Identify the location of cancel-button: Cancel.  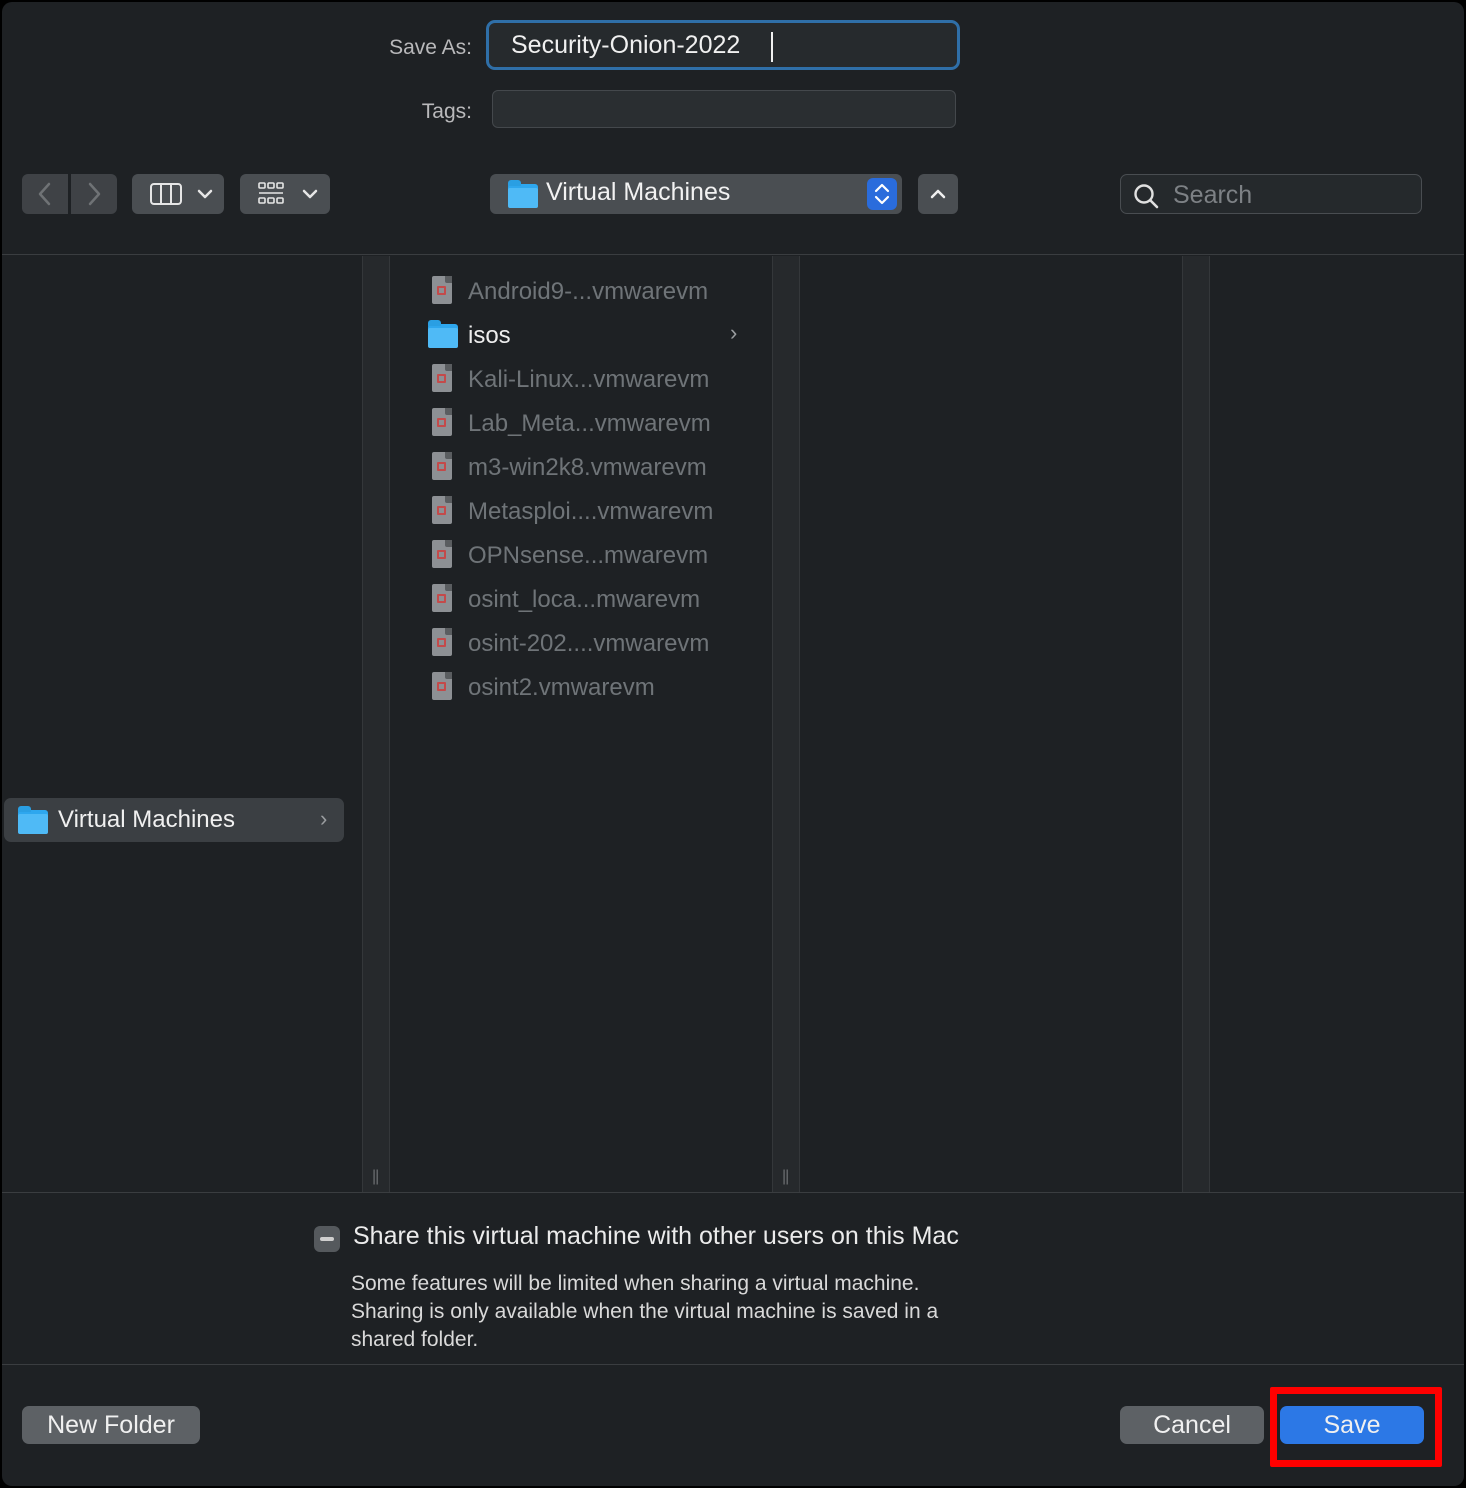
(1192, 1425).